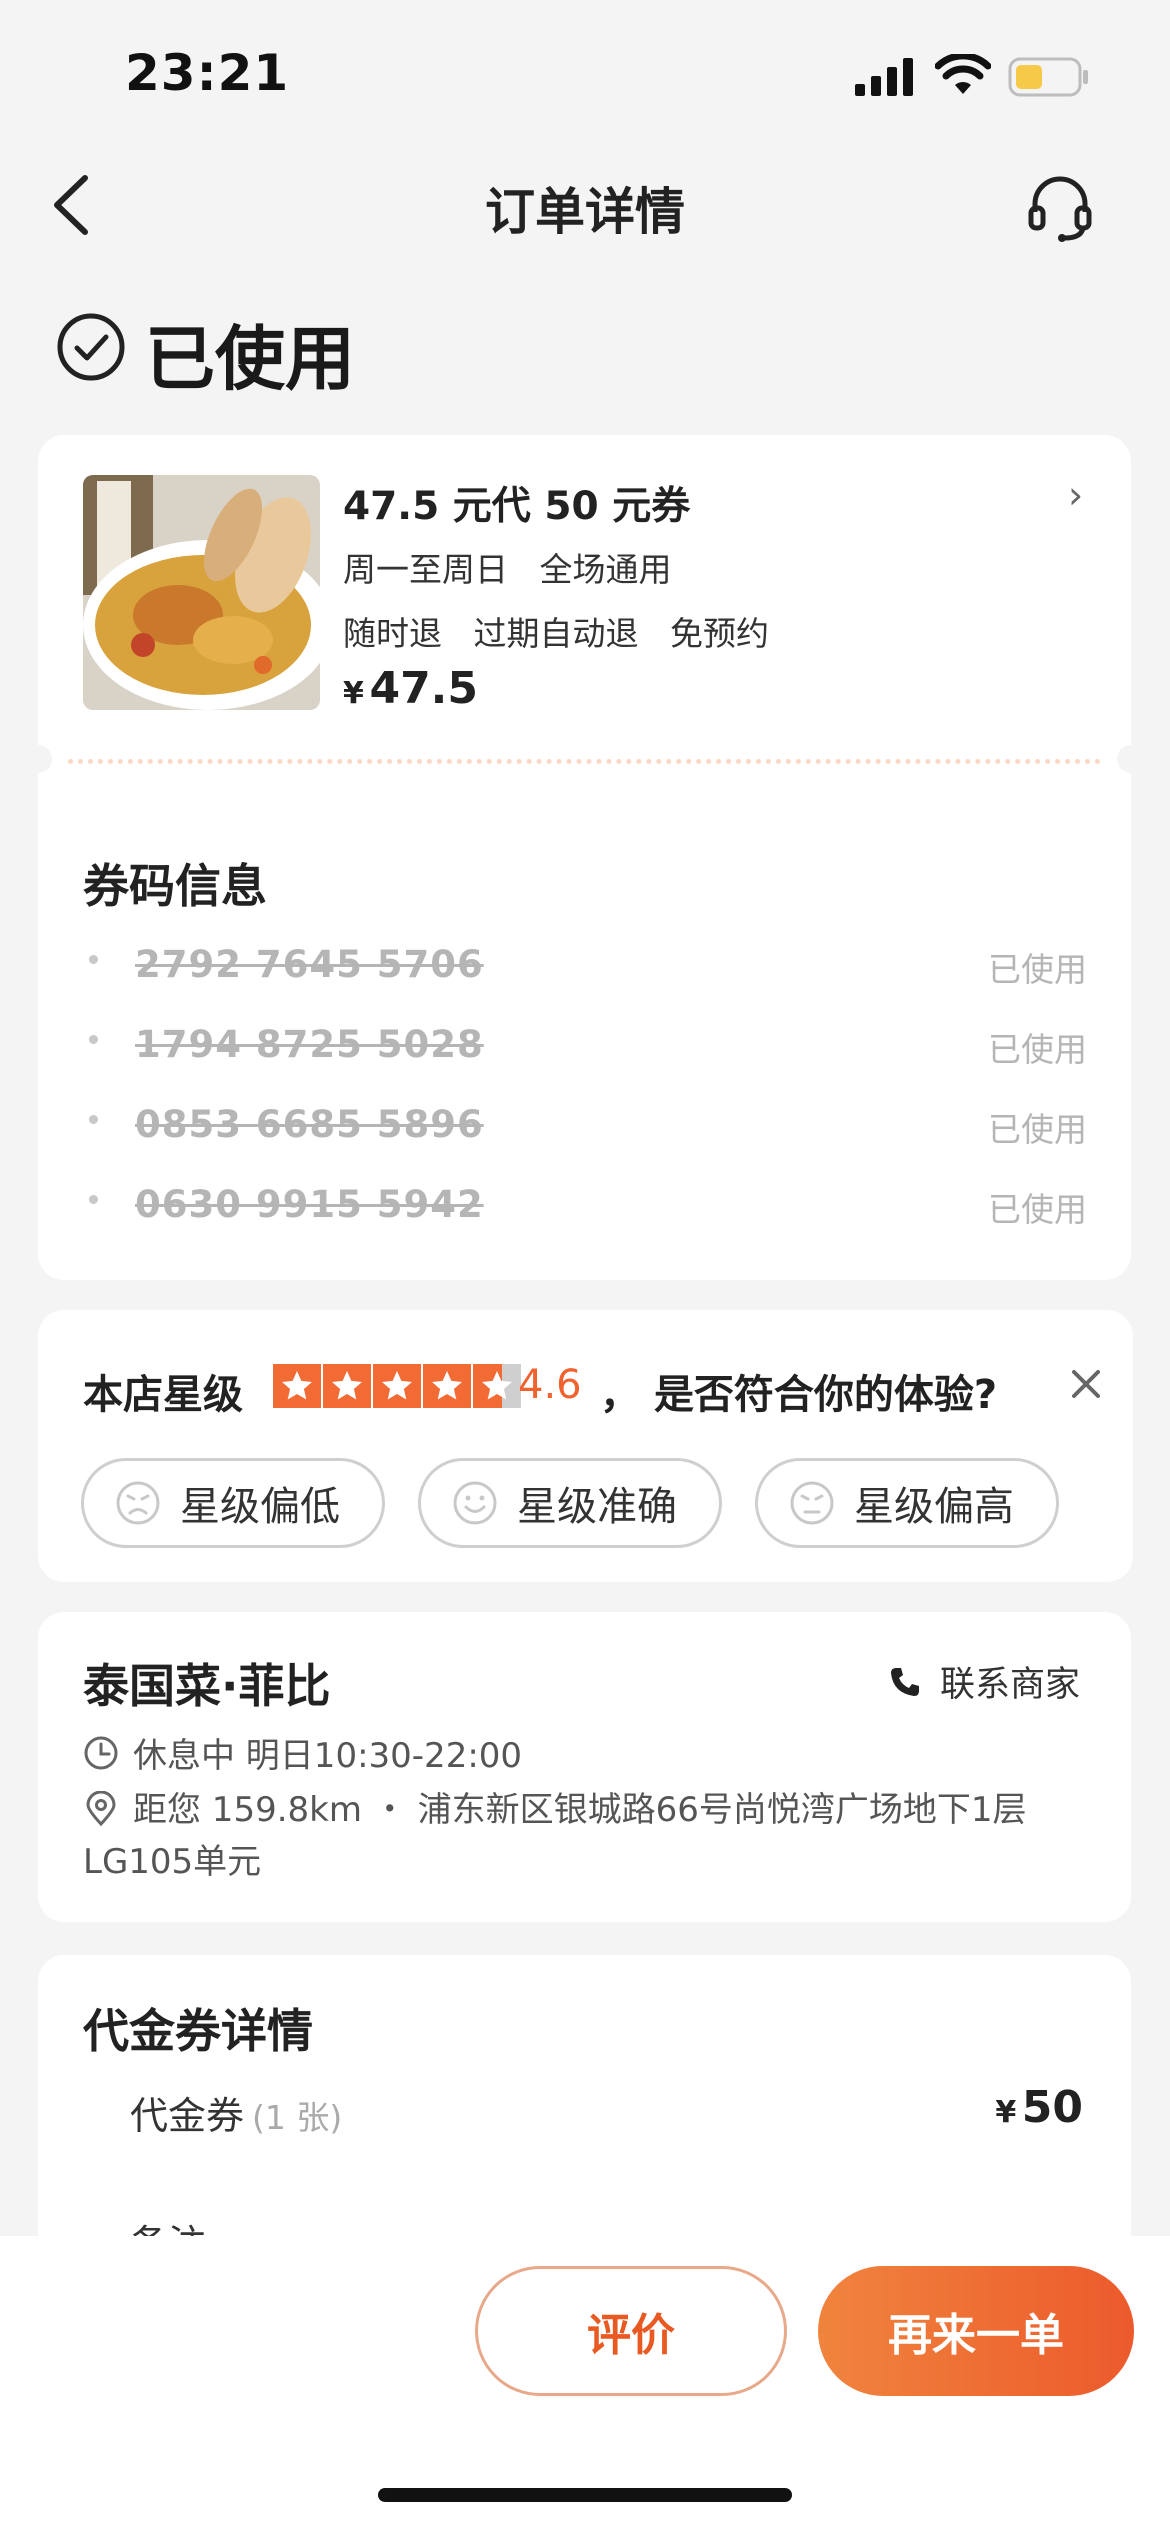  What do you see at coordinates (934, 1507) in the screenshot?
I see `rating-high-label: 星级偏高` at bounding box center [934, 1507].